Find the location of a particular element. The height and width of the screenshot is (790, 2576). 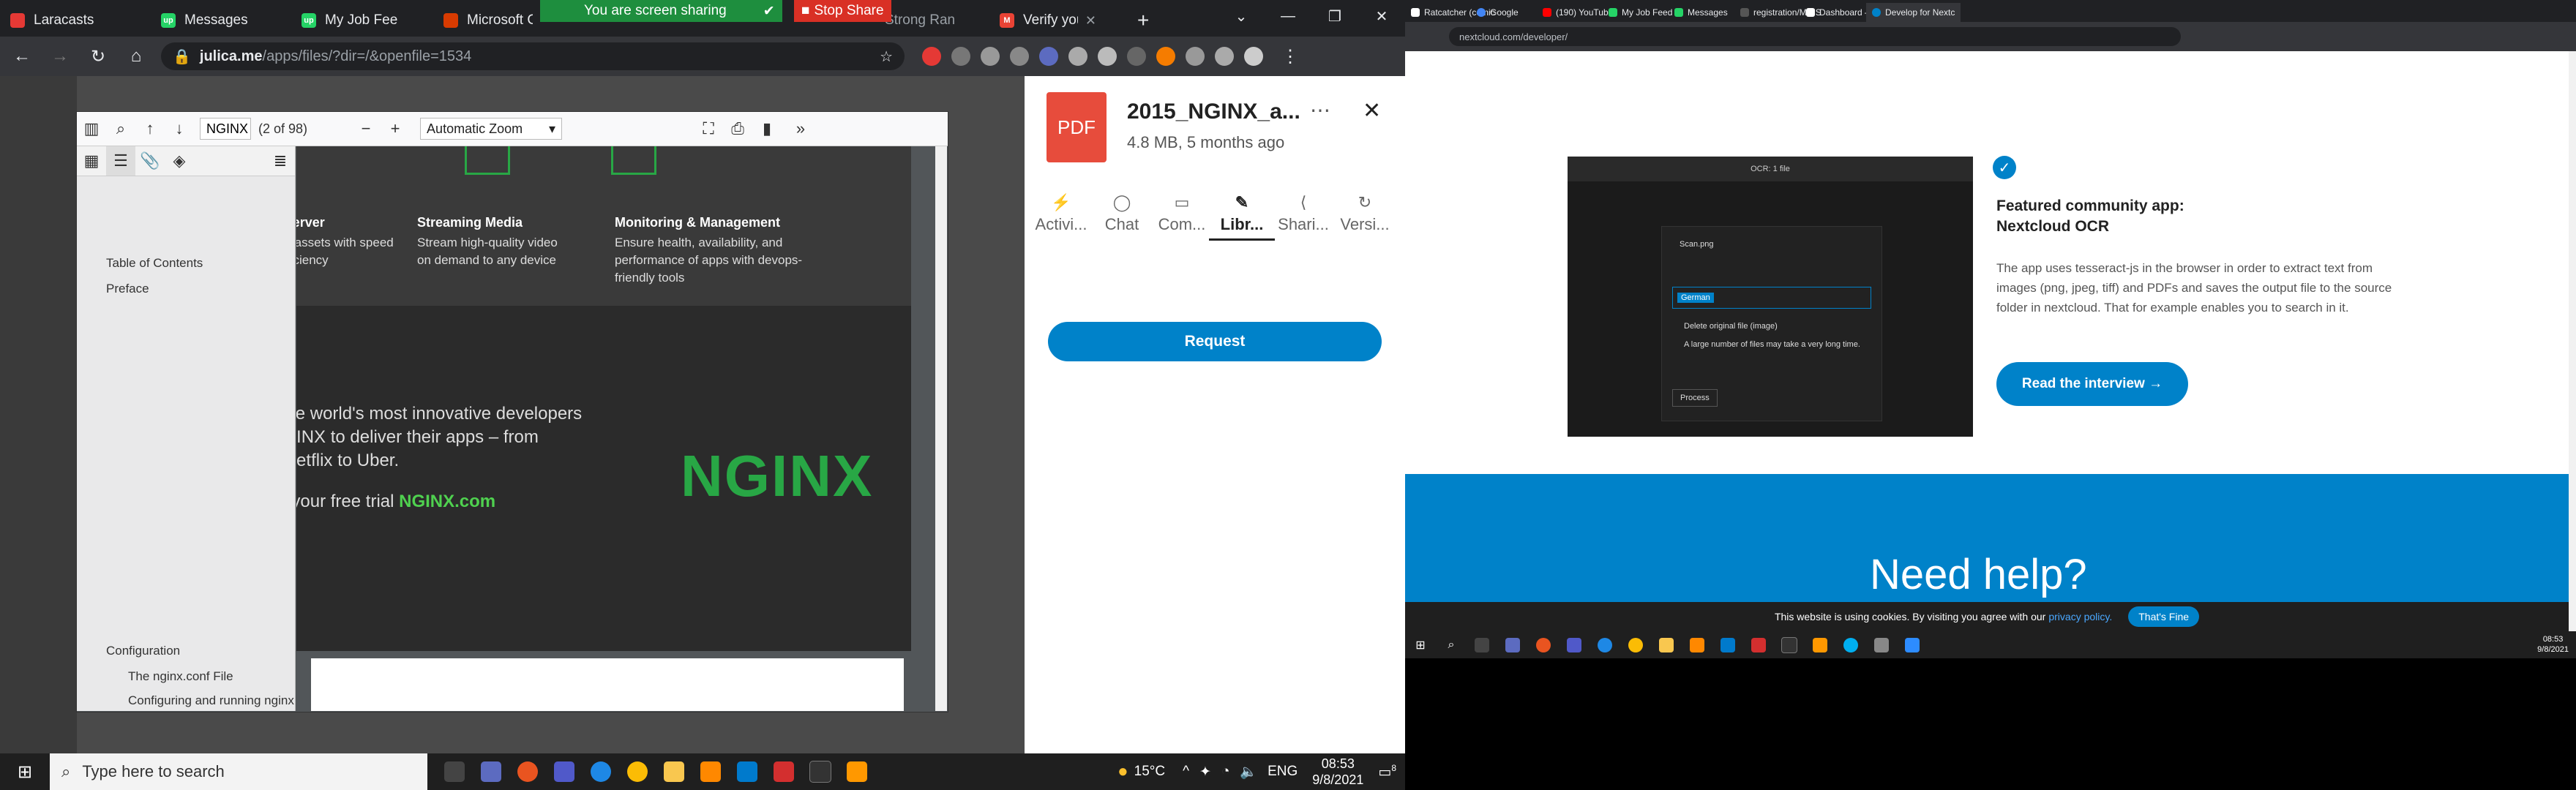

outline-item: Table of Contents is located at coordinates (154, 263).